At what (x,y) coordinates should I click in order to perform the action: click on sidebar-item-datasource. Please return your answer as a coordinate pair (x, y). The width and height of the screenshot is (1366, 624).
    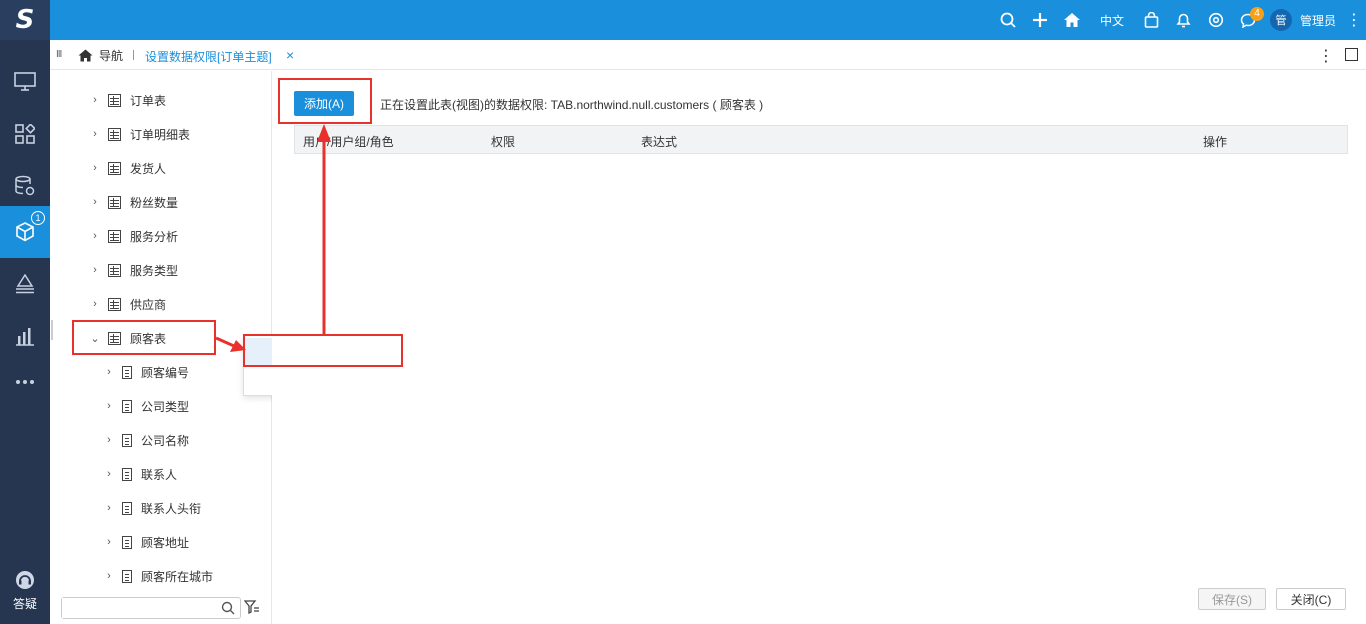
    Looking at the image, I should click on (25, 186).